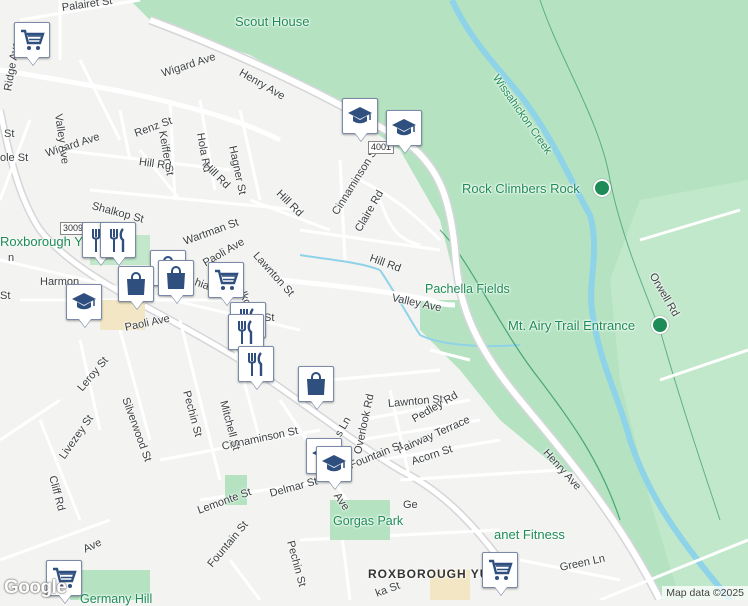 This screenshot has width=748, height=606. I want to click on map-attribution: Map data ©2025, so click(705, 593).